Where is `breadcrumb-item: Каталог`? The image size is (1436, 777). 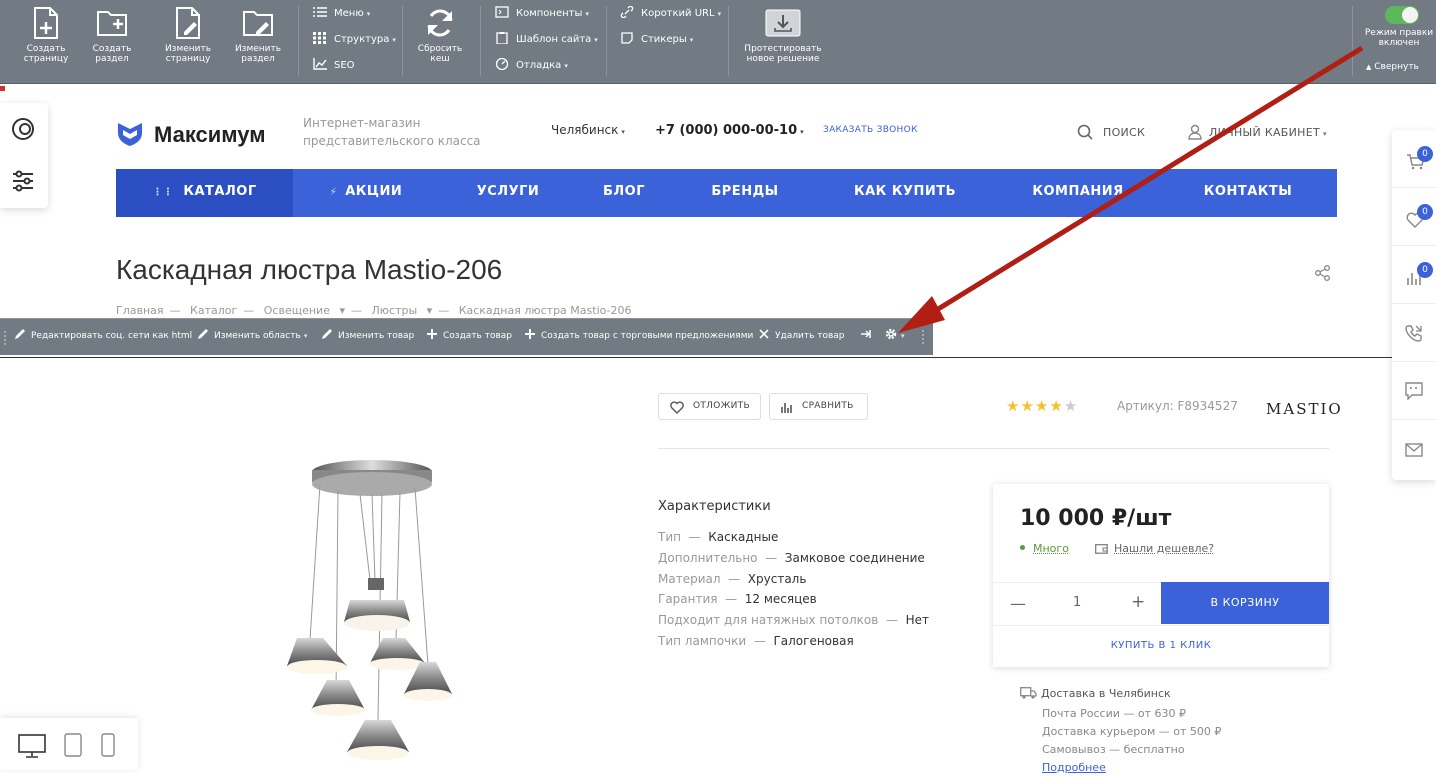
breadcrumb-item: Каталог is located at coordinates (213, 310).